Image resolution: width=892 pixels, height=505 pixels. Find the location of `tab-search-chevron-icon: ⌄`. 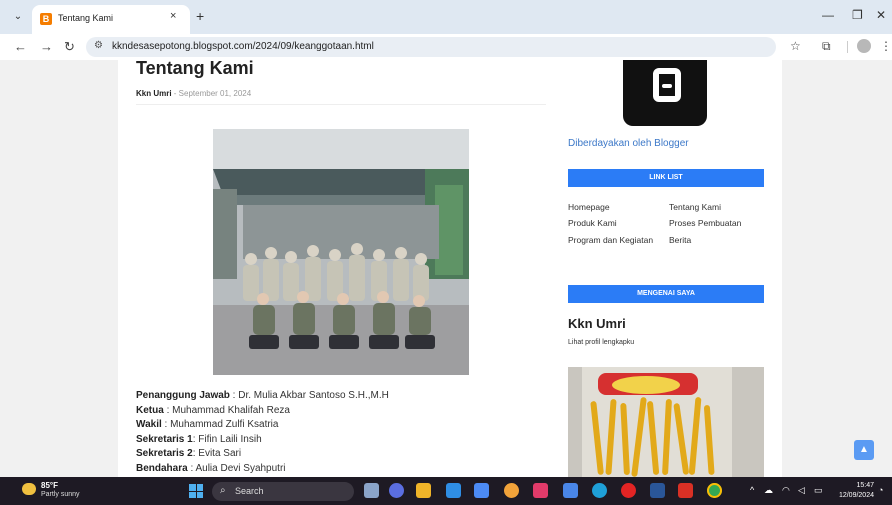

tab-search-chevron-icon: ⌄ is located at coordinates (18, 17).